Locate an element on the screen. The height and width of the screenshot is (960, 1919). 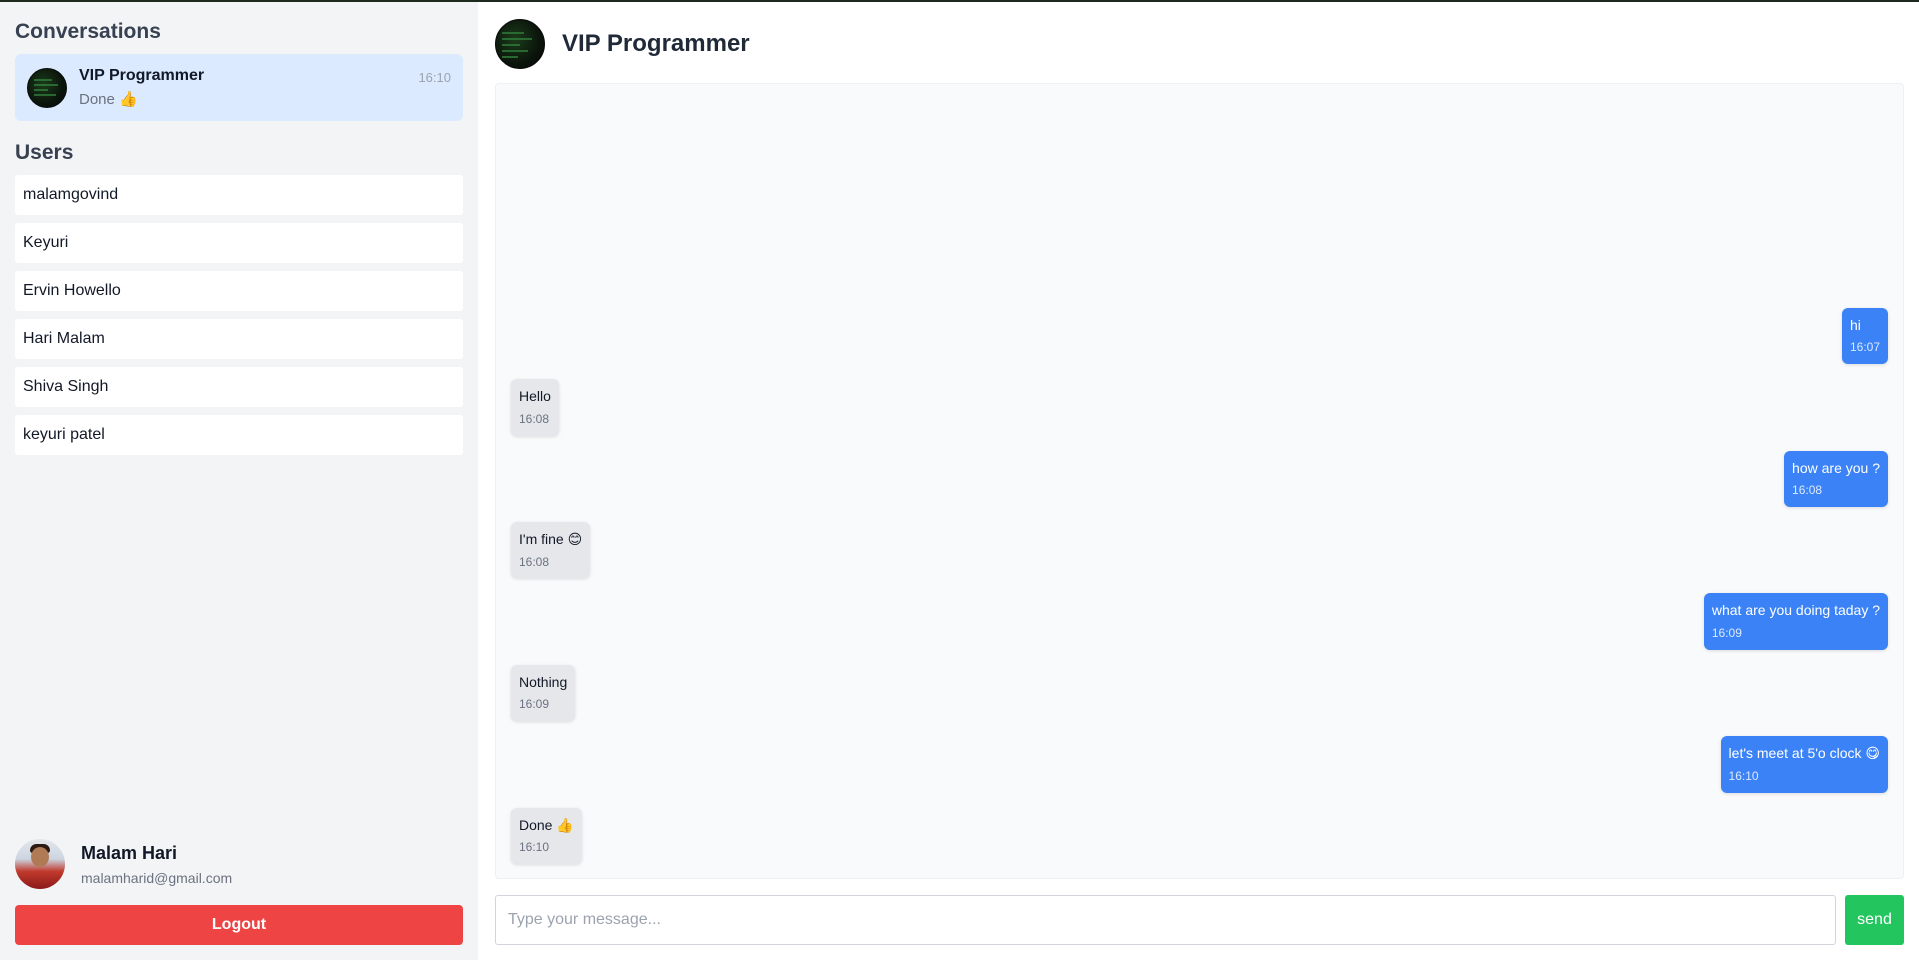
message-received: Hello 16:08 is located at coordinates (535, 407).